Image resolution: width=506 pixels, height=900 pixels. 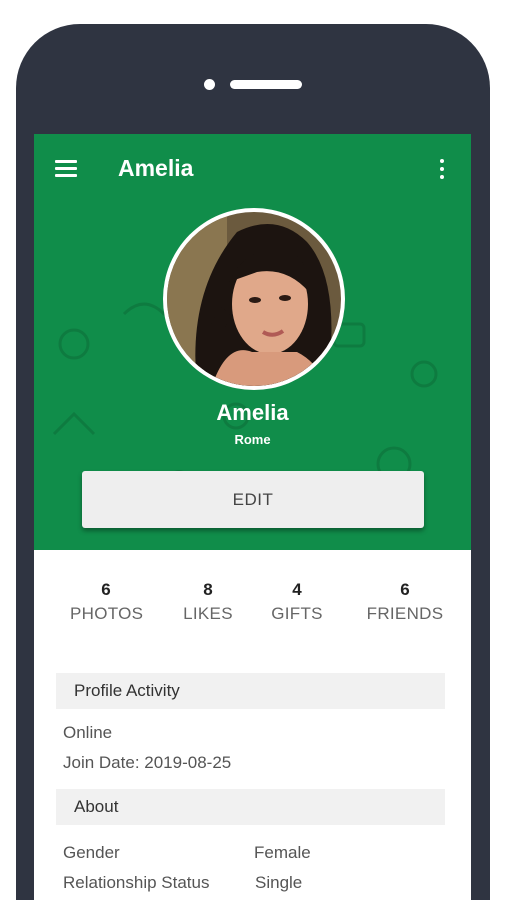 I want to click on edit-button: EDIT, so click(x=253, y=499).